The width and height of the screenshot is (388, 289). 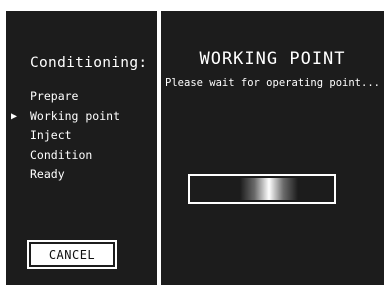 I want to click on step-inject: Inject, so click(x=81, y=136).